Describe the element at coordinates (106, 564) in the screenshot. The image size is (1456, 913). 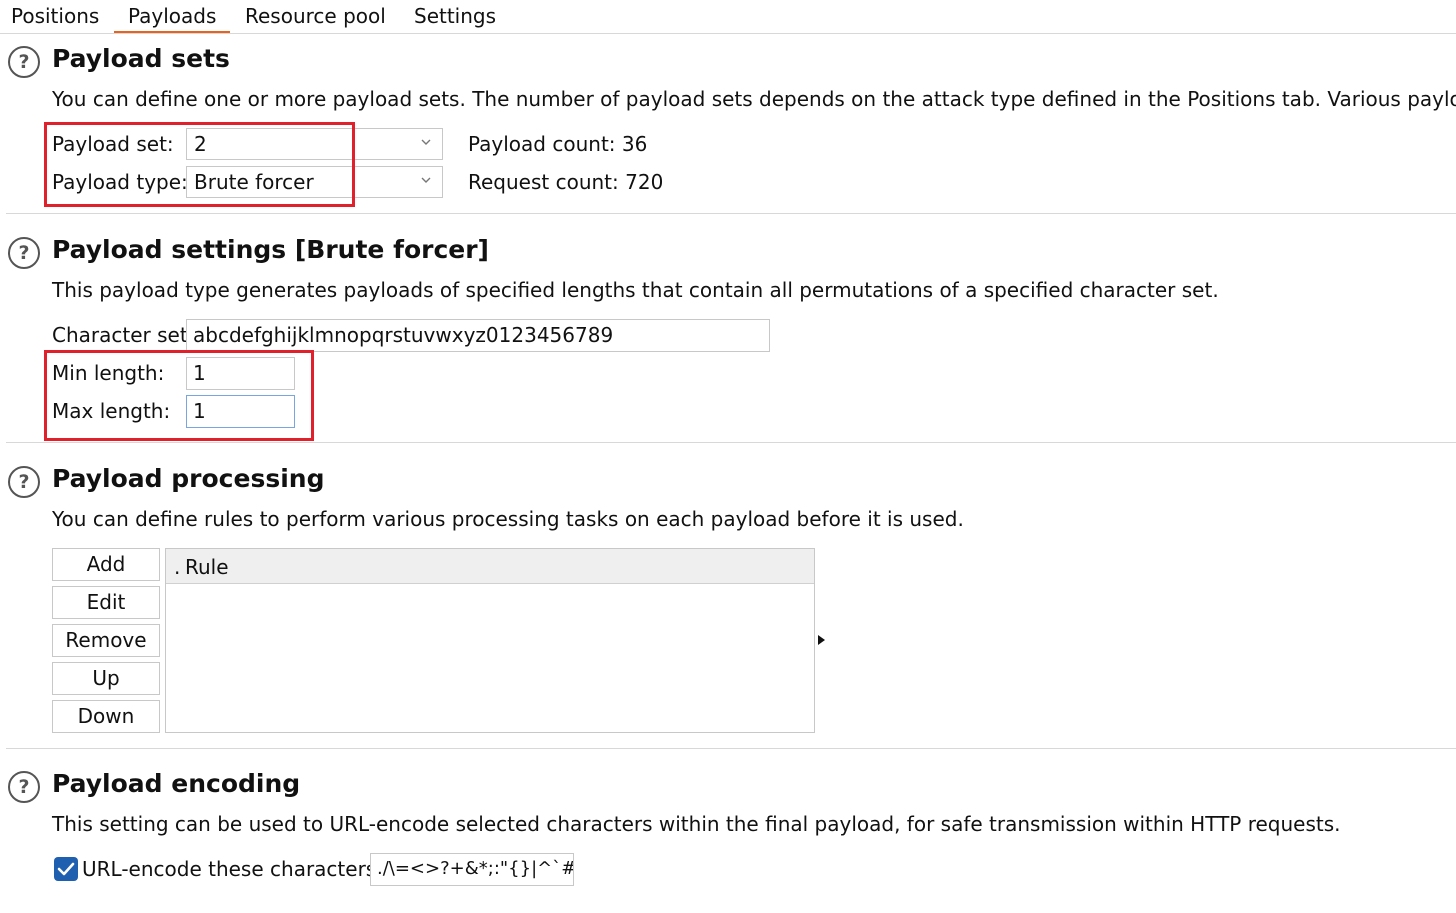
I see `add-rule-button: Add` at that location.